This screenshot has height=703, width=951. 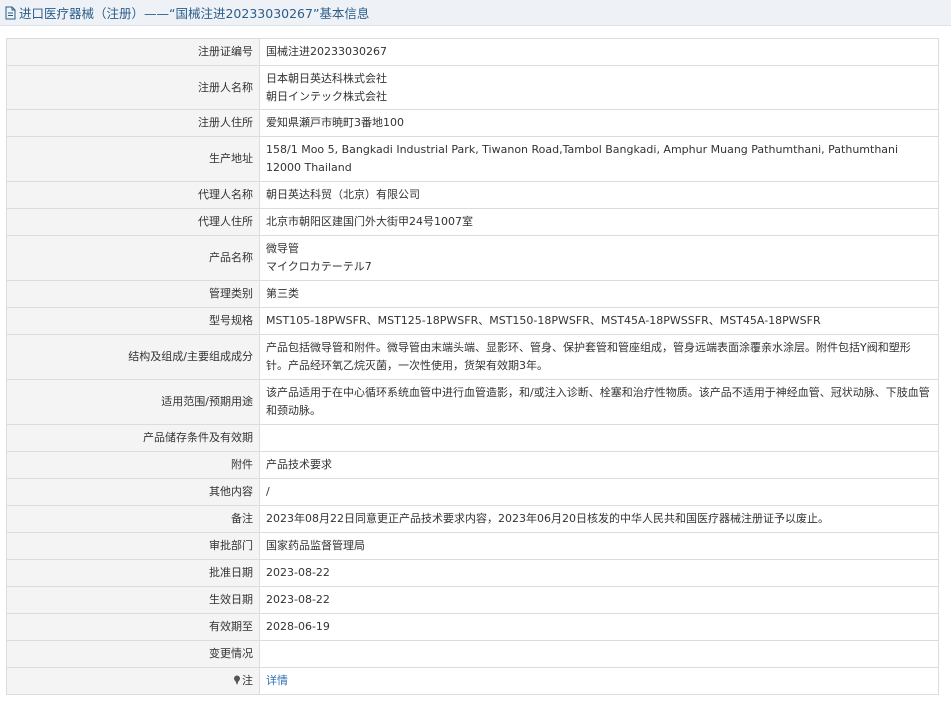 I want to click on field-value: 产品技术要求, so click(x=599, y=465).